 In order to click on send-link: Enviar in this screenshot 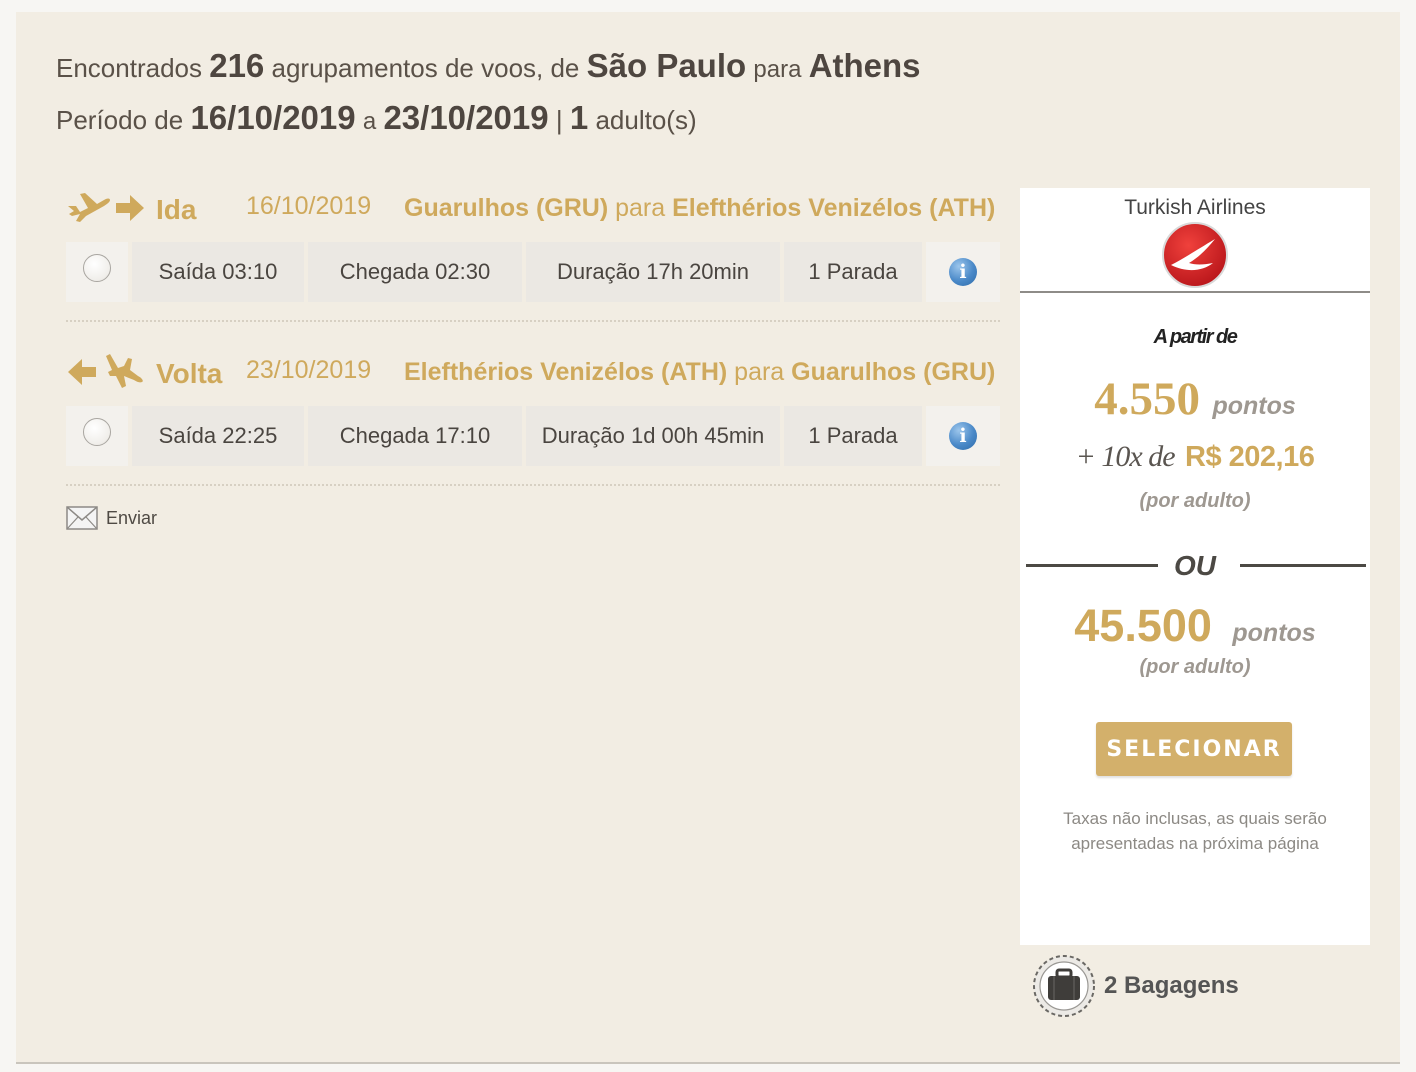, I will do `click(111, 518)`.